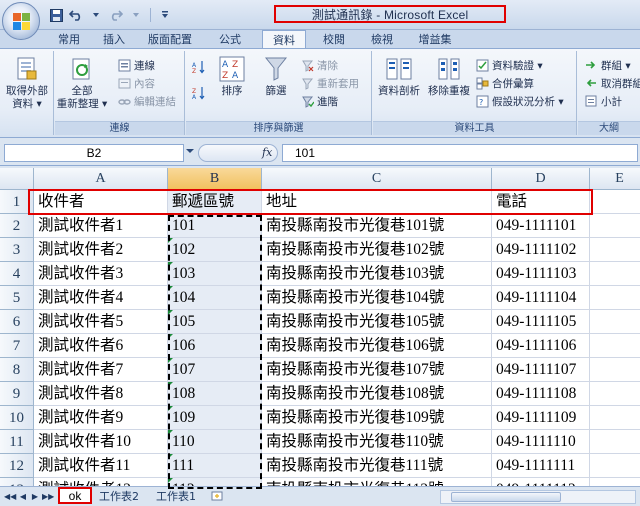 This screenshot has height=506, width=640. I want to click on table-cell: 南投縣南投市光復巷106號, so click(377, 346).